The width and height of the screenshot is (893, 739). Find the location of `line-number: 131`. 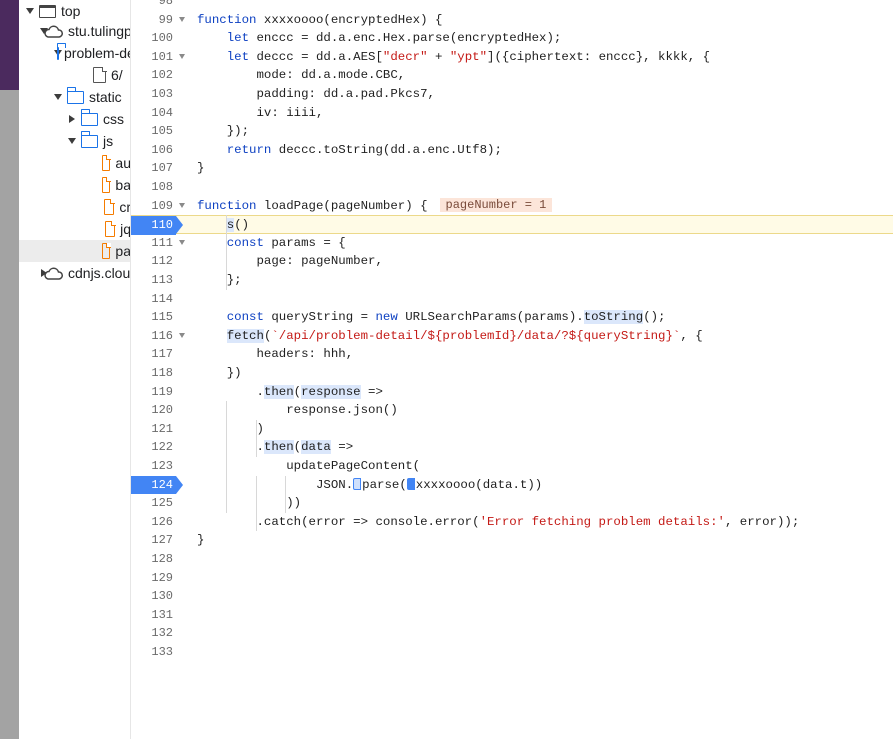

line-number: 131 is located at coordinates (153, 615).